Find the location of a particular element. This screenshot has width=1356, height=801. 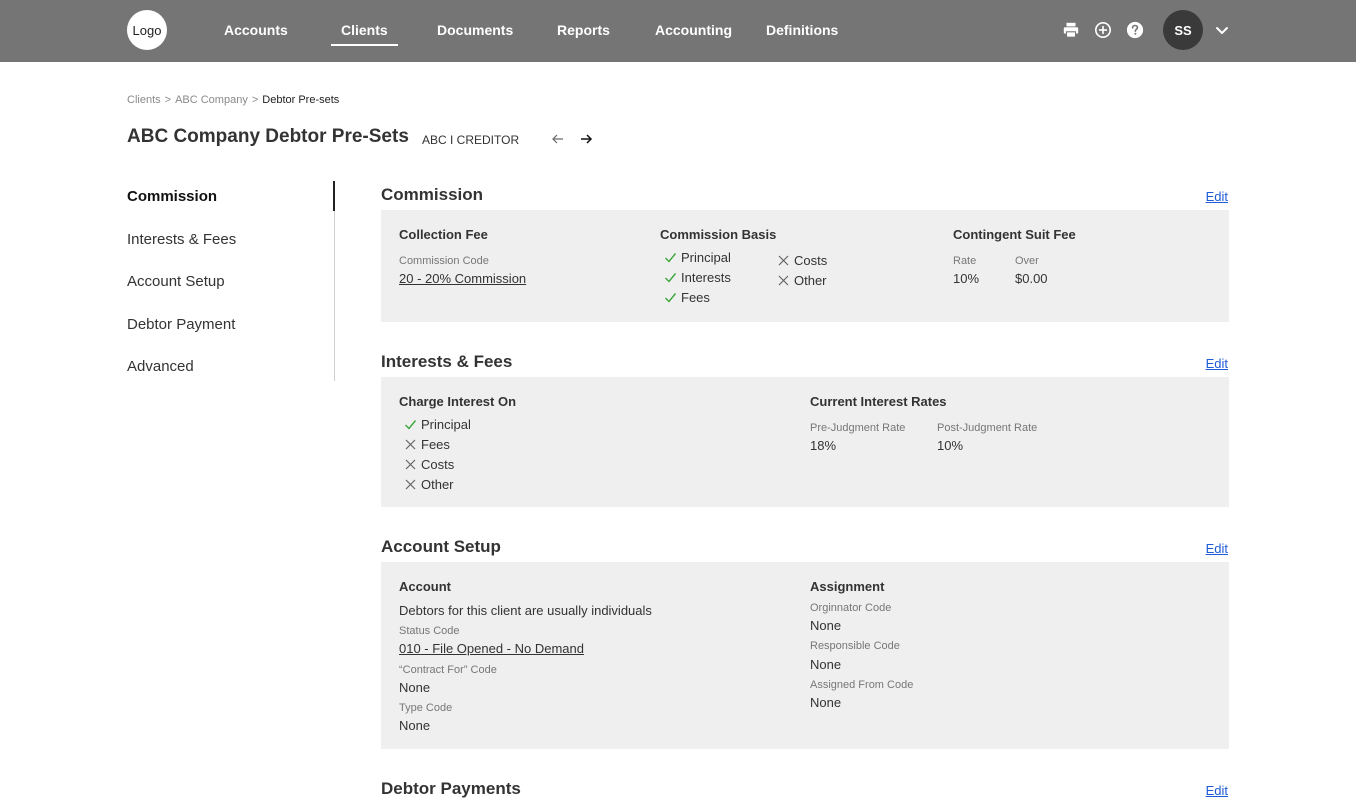

sidenav-divider is located at coordinates (334, 281).